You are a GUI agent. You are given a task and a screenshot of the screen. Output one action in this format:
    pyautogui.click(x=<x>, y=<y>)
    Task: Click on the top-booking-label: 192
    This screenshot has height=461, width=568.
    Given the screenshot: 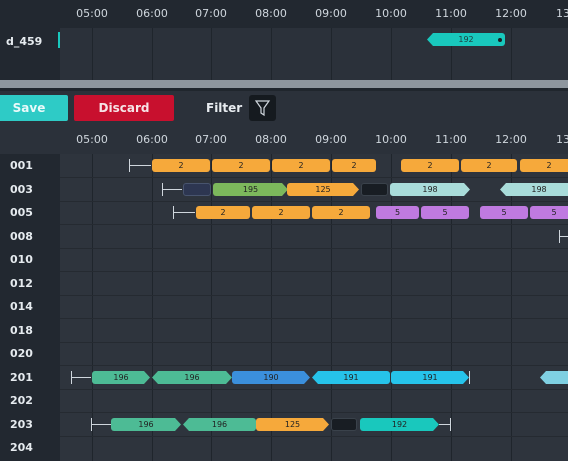 What is the action you would take?
    pyautogui.click(x=466, y=39)
    